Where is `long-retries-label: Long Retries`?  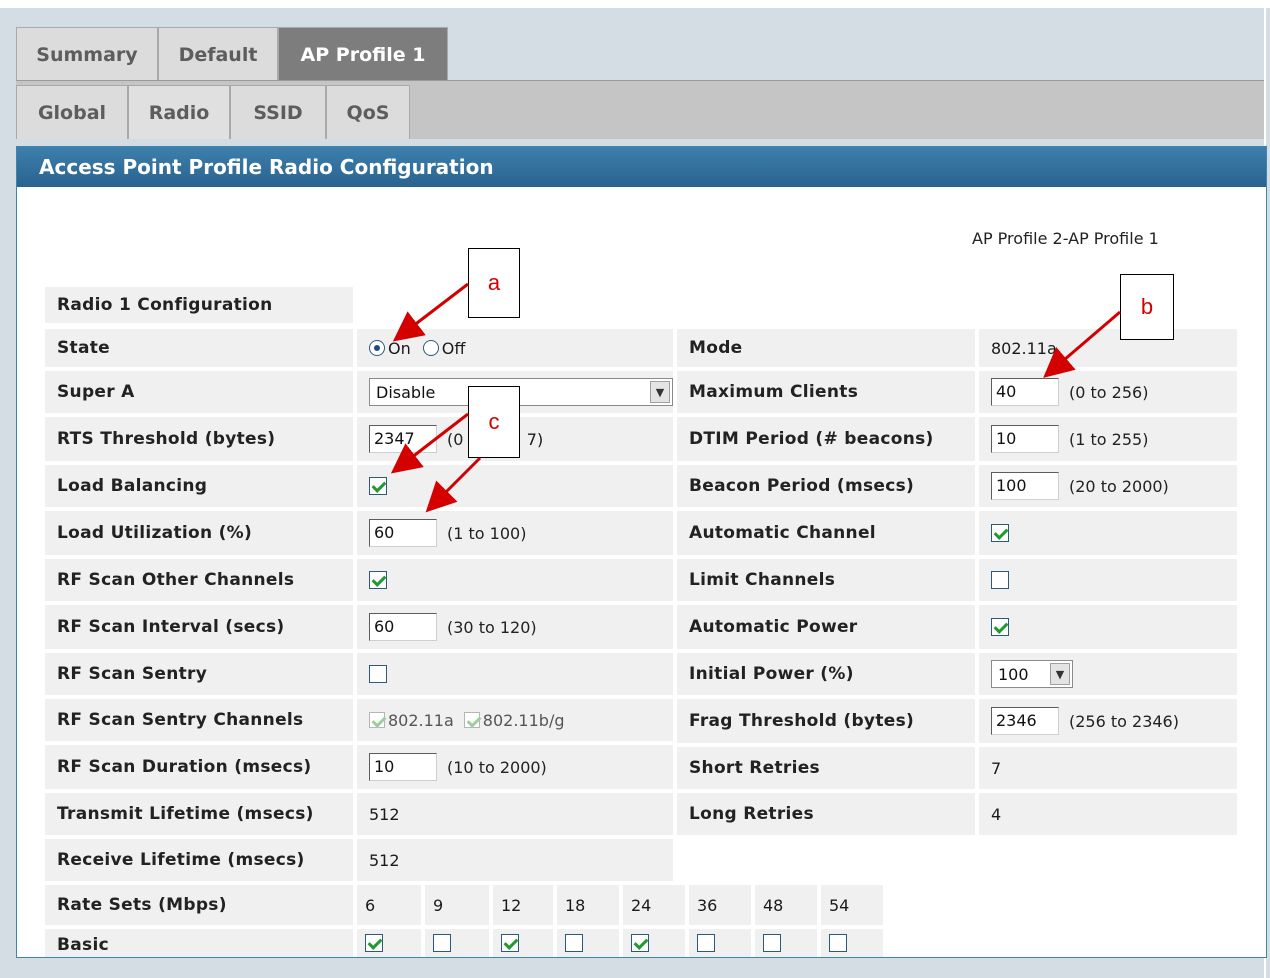
long-retries-label: Long Retries is located at coordinates (826, 814).